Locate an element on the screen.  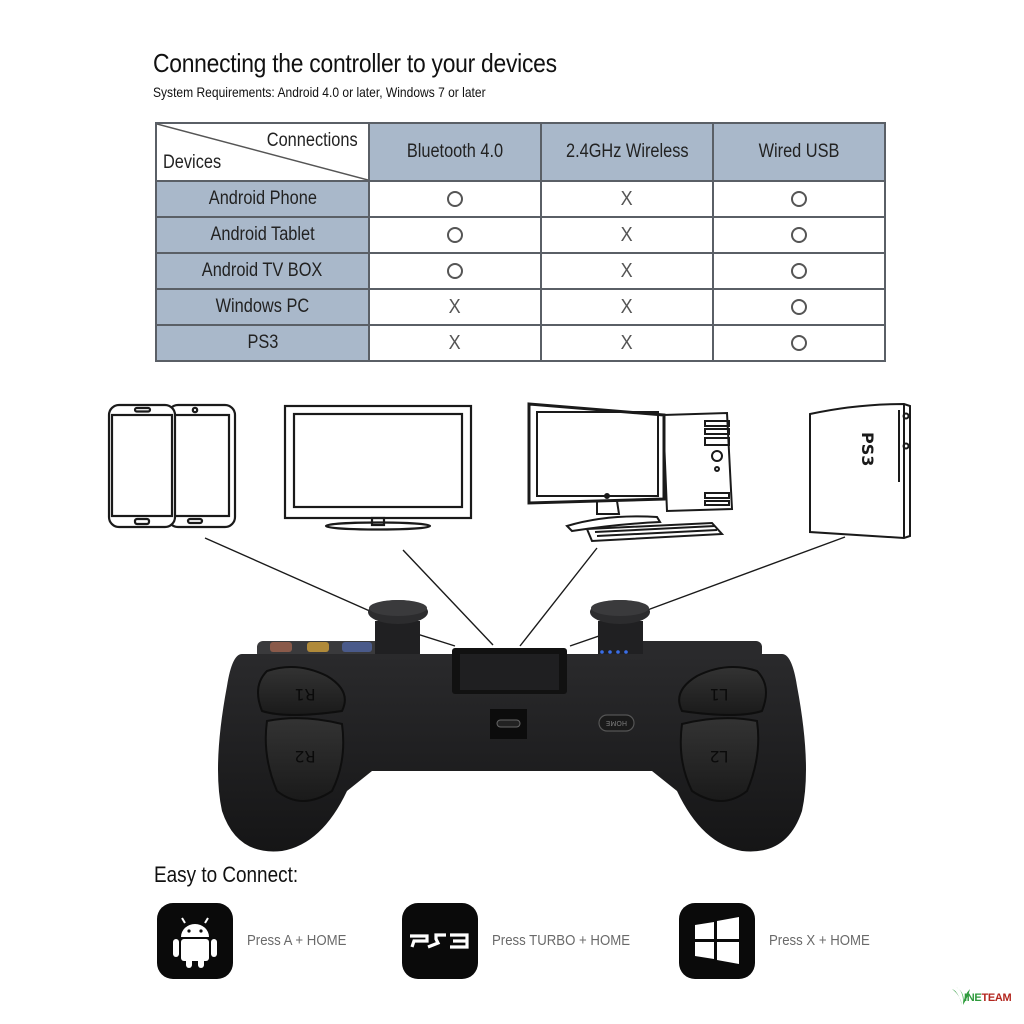
svg-text: HOME is located at coordinates (616, 723).